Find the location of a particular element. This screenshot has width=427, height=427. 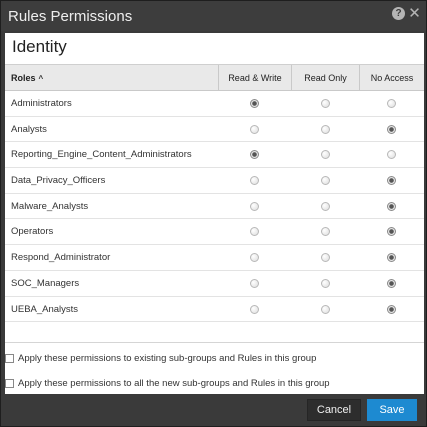

divider is located at coordinates (214, 342).